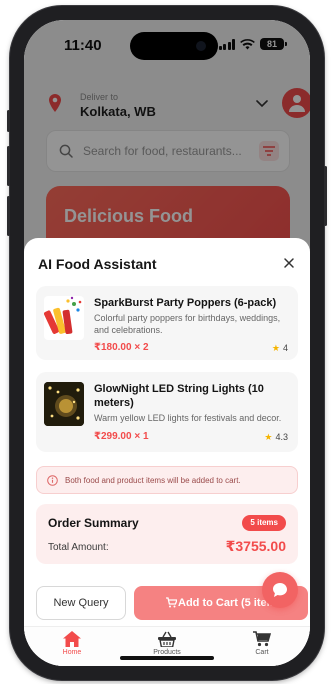 The width and height of the screenshot is (334, 684). I want to click on modal-header: AI Food Assistant, so click(167, 263).